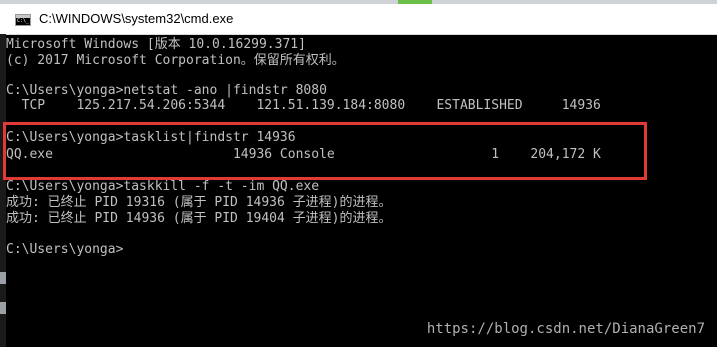 This screenshot has height=347, width=717. Describe the element at coordinates (358, 19) in the screenshot. I see `window-titlebar: C:\WINDOWS\system32\cmd.exe` at that location.